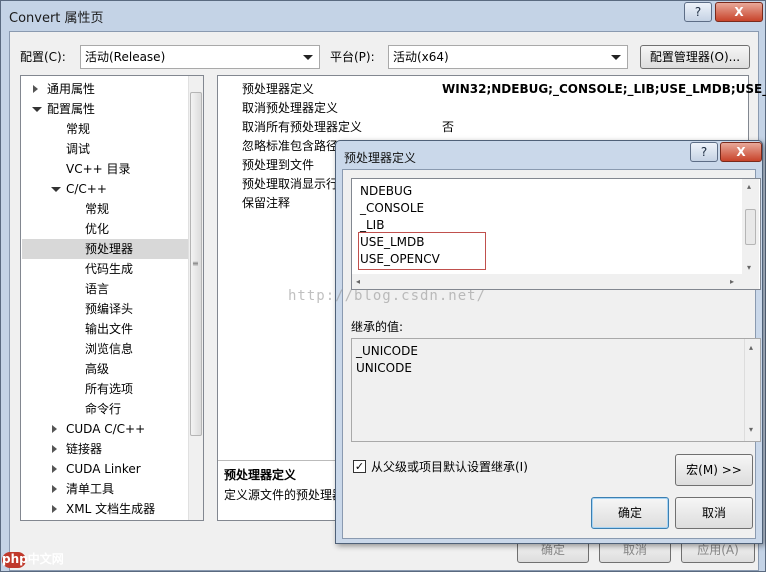 This screenshot has width=766, height=572. Describe the element at coordinates (195, 263) in the screenshot. I see `grip-icon: ≡` at that location.